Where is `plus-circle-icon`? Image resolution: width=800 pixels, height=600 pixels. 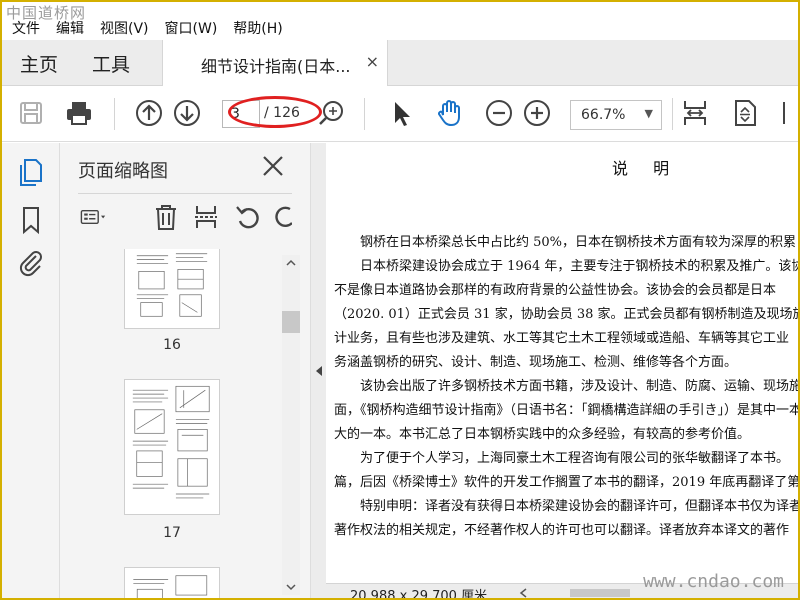 plus-circle-icon is located at coordinates (537, 113).